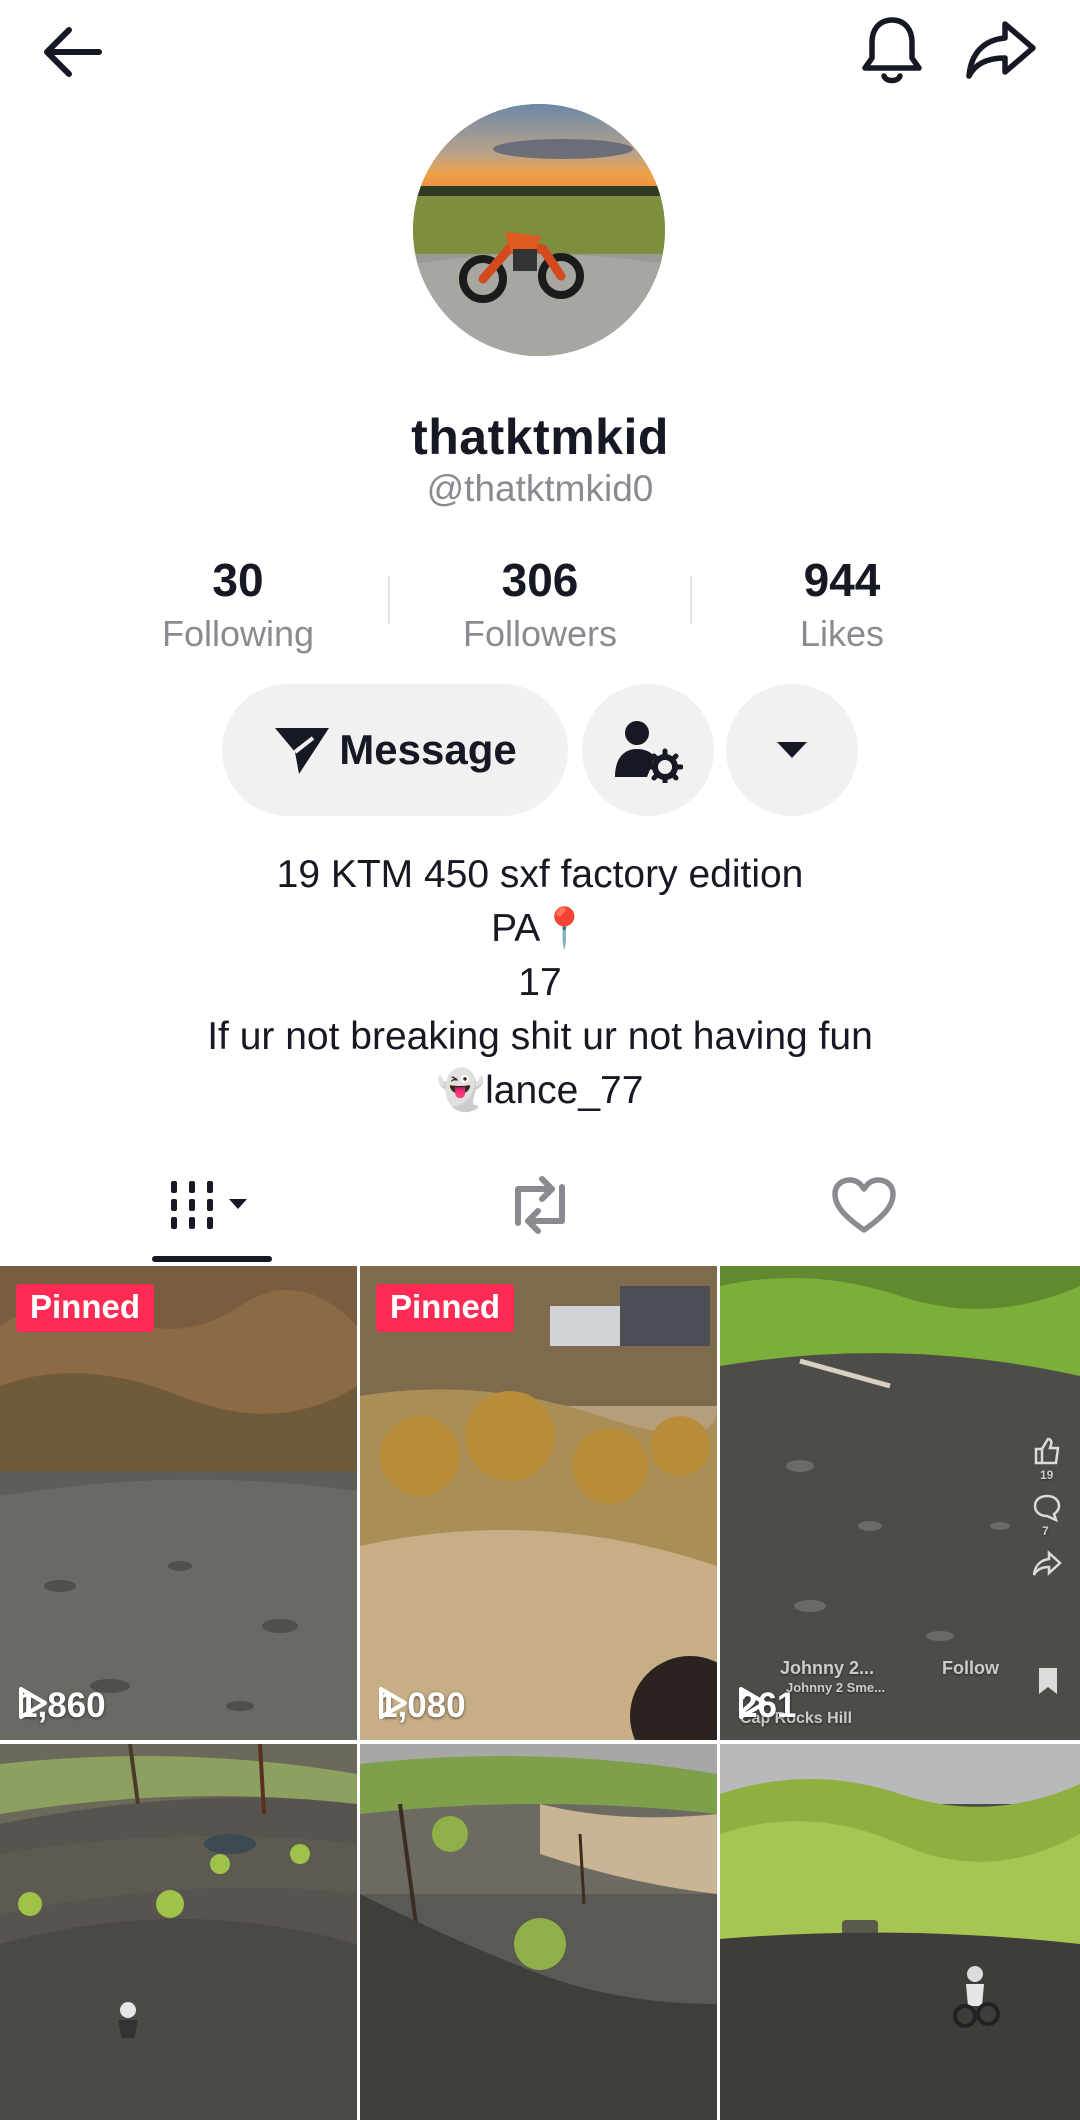 Image resolution: width=1080 pixels, height=2120 pixels. I want to click on bio-line: 19 KTM 450 sxf factory edition, so click(540, 874).